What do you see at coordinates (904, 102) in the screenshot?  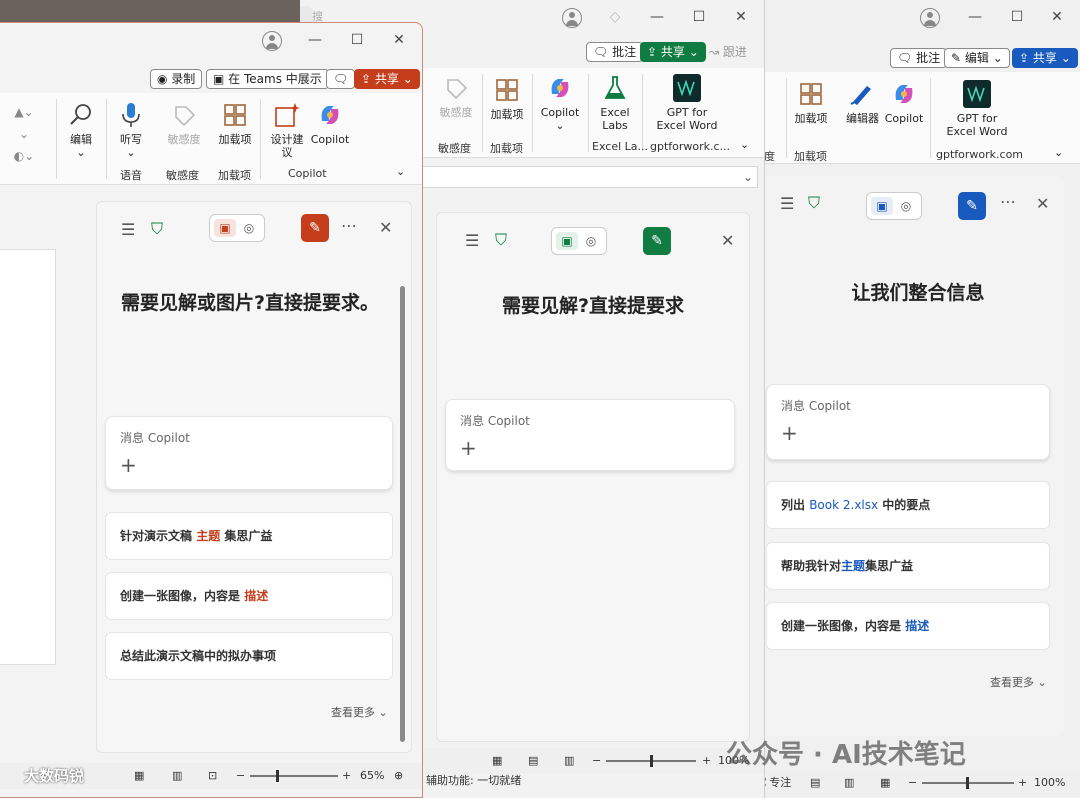 I see `word-copilot-button: Copilot` at bounding box center [904, 102].